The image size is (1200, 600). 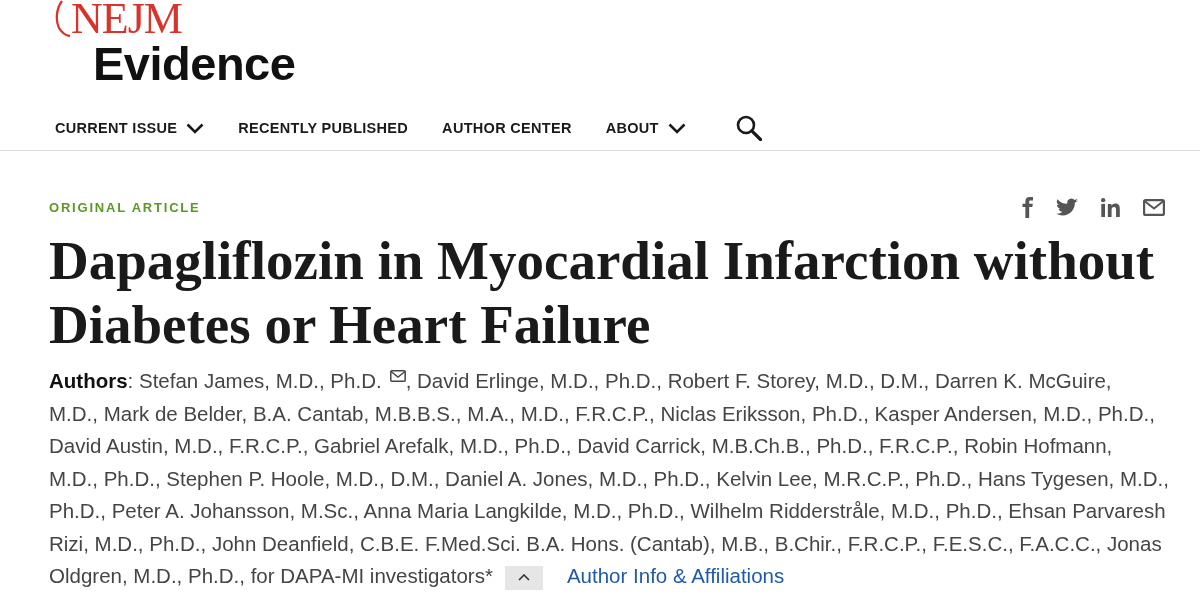 What do you see at coordinates (194, 64) in the screenshot?
I see `logo-name: Evidence` at bounding box center [194, 64].